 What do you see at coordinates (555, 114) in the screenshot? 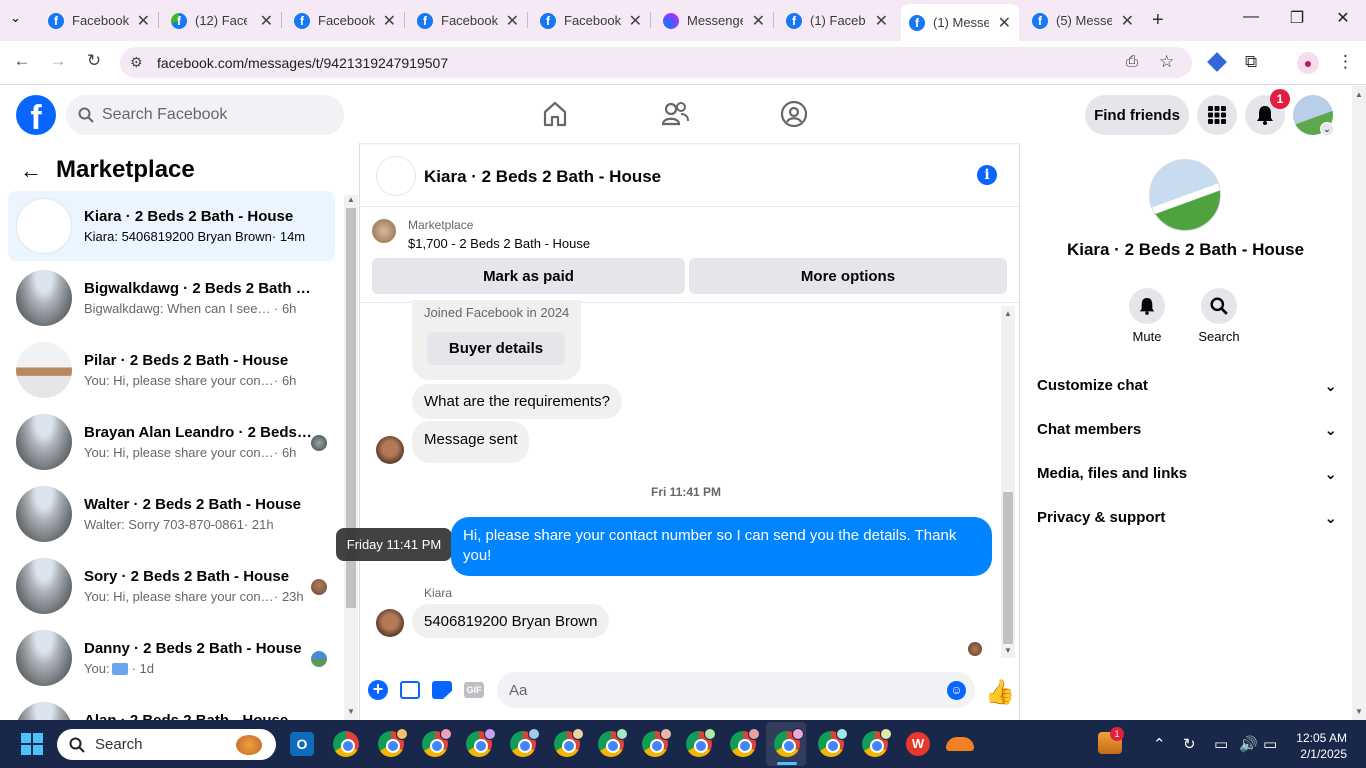
I see `home-icon` at bounding box center [555, 114].